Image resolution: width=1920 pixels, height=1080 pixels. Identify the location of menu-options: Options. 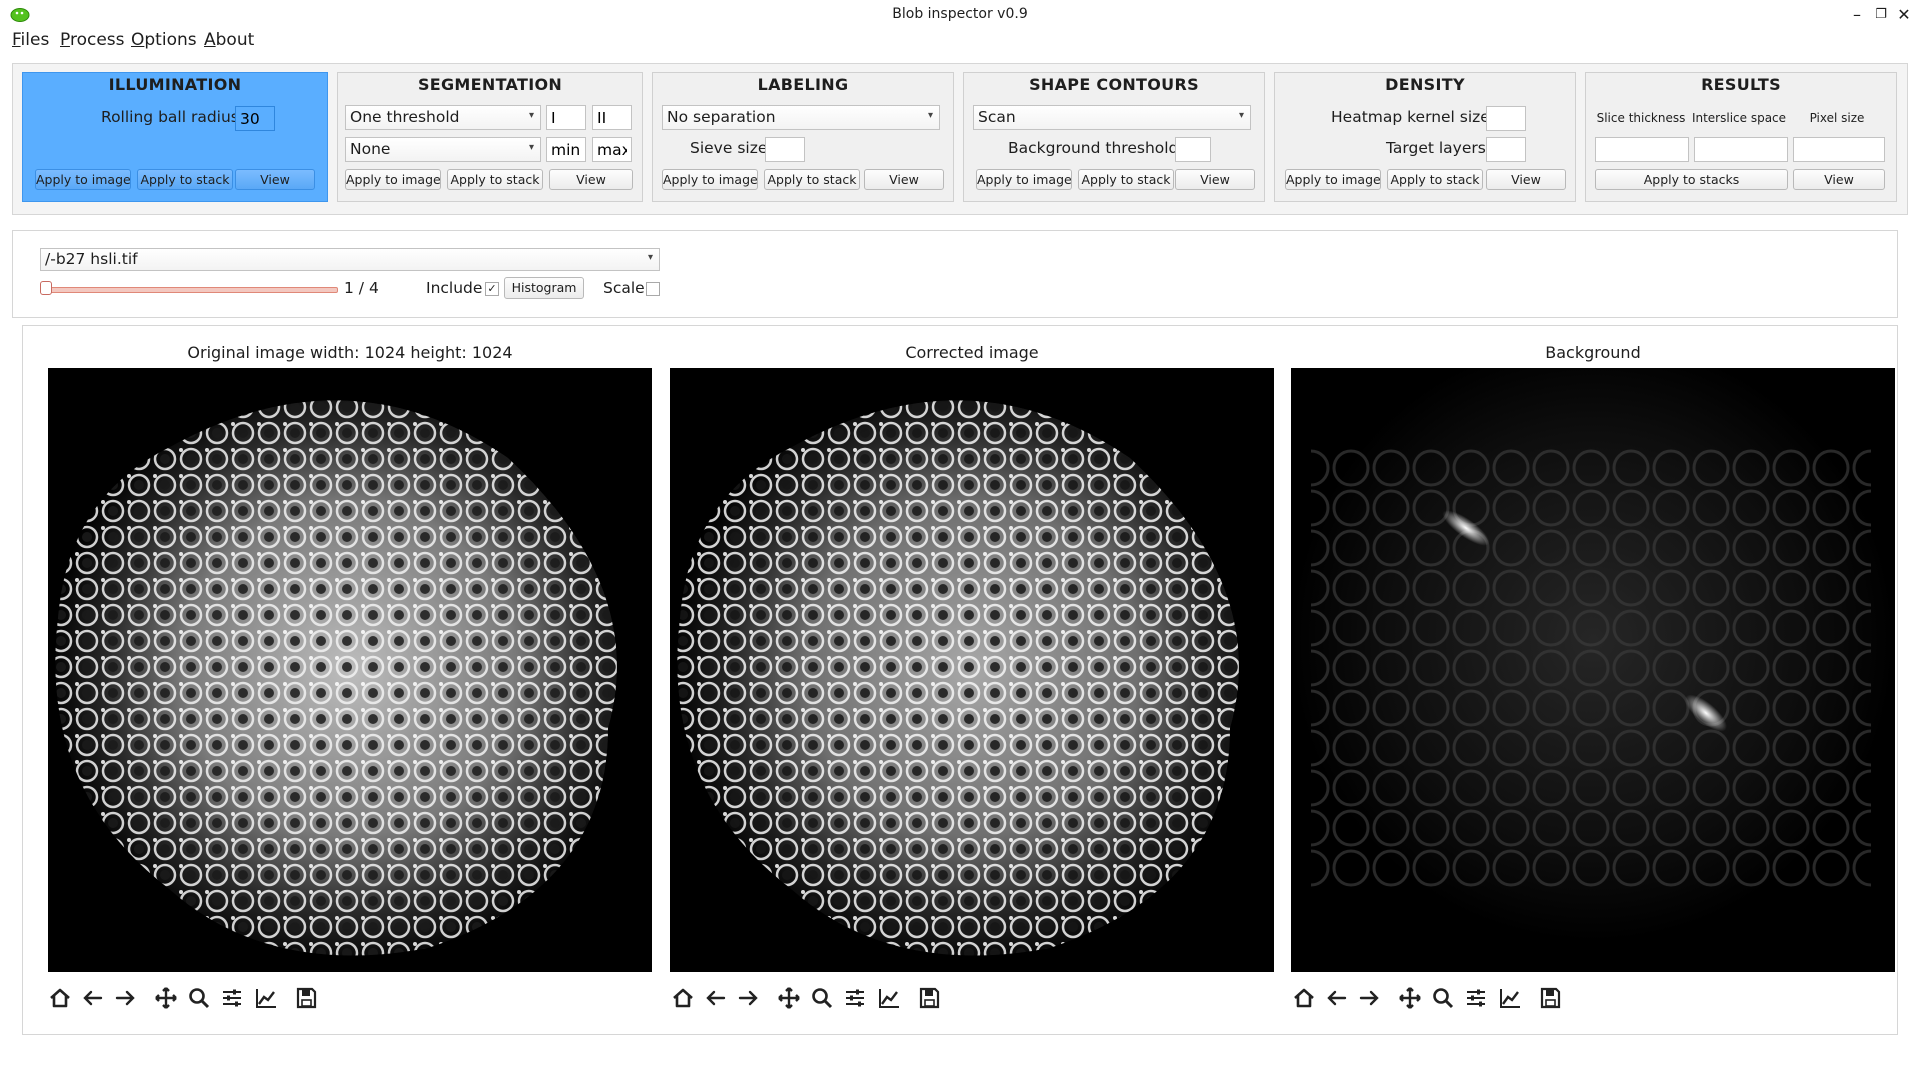
(164, 40).